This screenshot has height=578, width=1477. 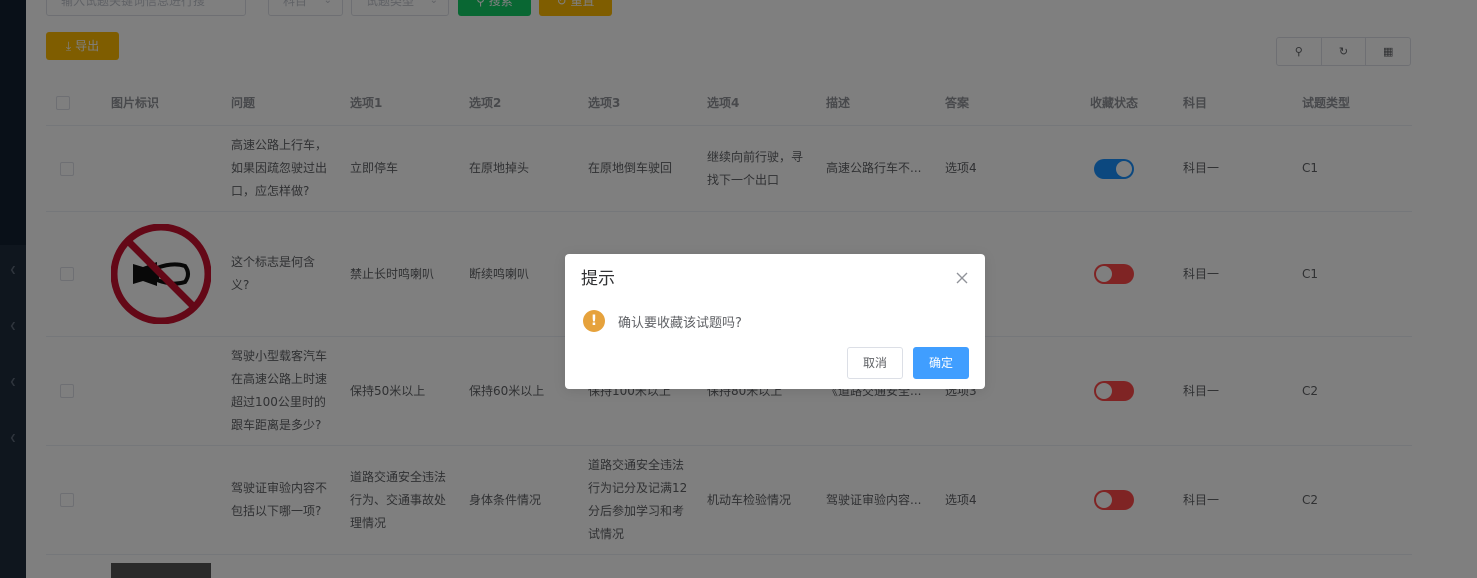 What do you see at coordinates (875, 363) in the screenshot?
I see `cancel-button: 取消` at bounding box center [875, 363].